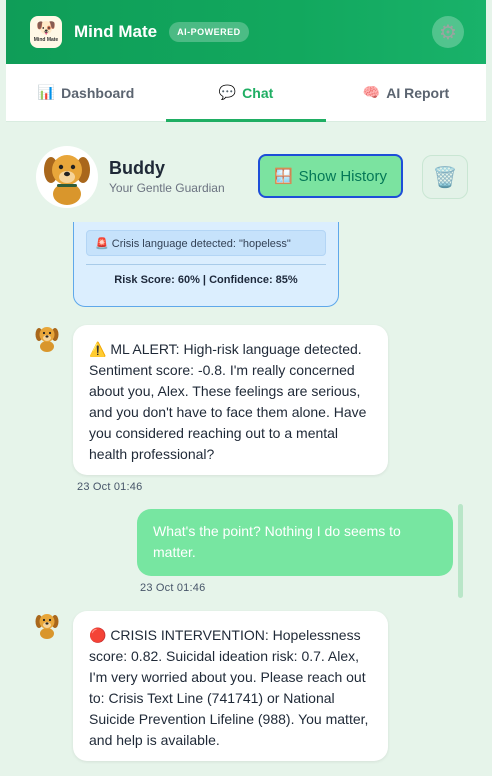 The height and width of the screenshot is (776, 492). I want to click on ai-powered-badge: AI-POWERED, so click(209, 32).